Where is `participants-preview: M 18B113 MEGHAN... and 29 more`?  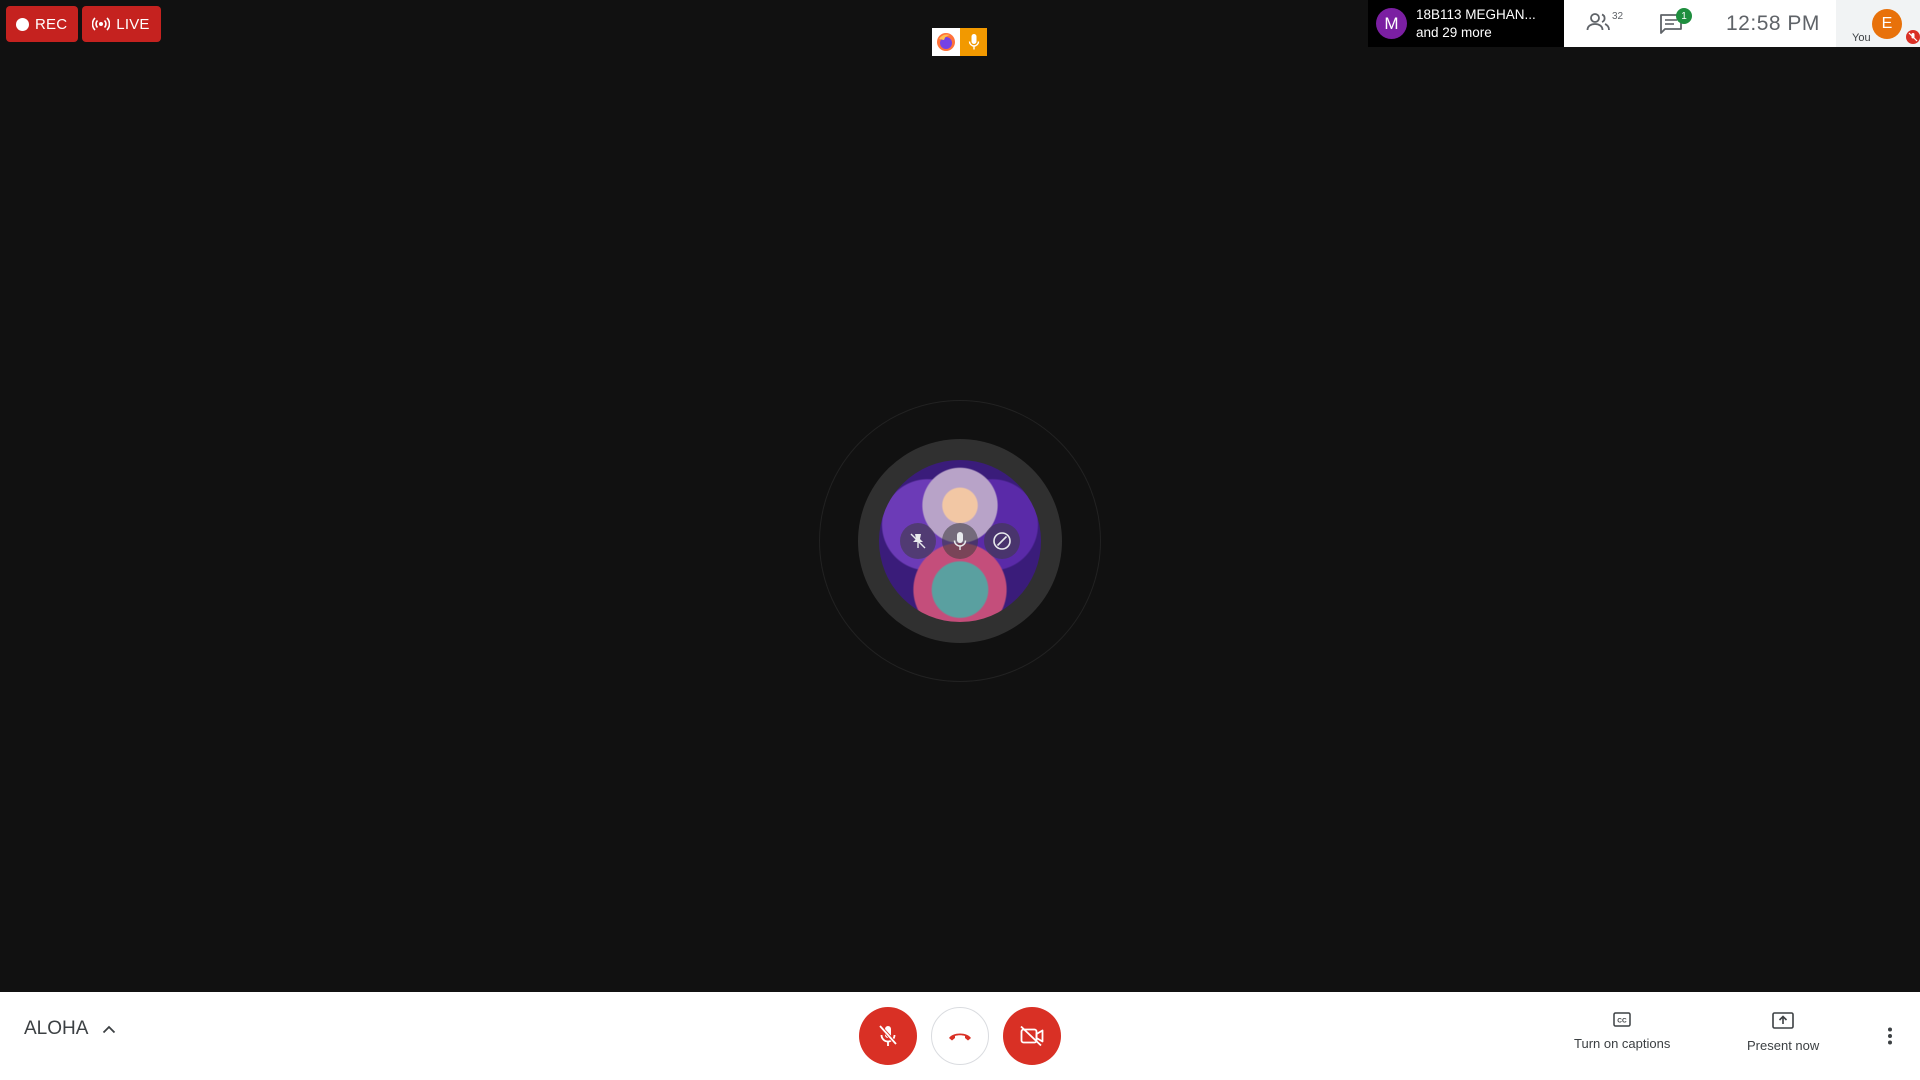
participants-preview: M 18B113 MEGHAN... and 29 more is located at coordinates (1466, 23).